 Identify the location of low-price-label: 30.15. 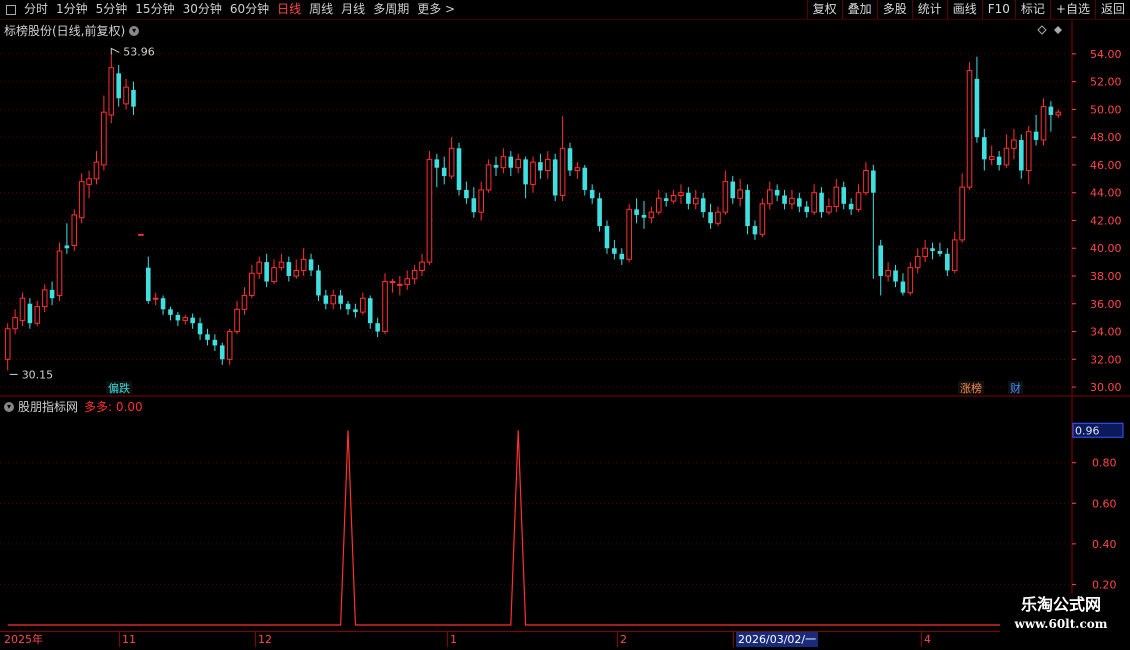
(38, 374).